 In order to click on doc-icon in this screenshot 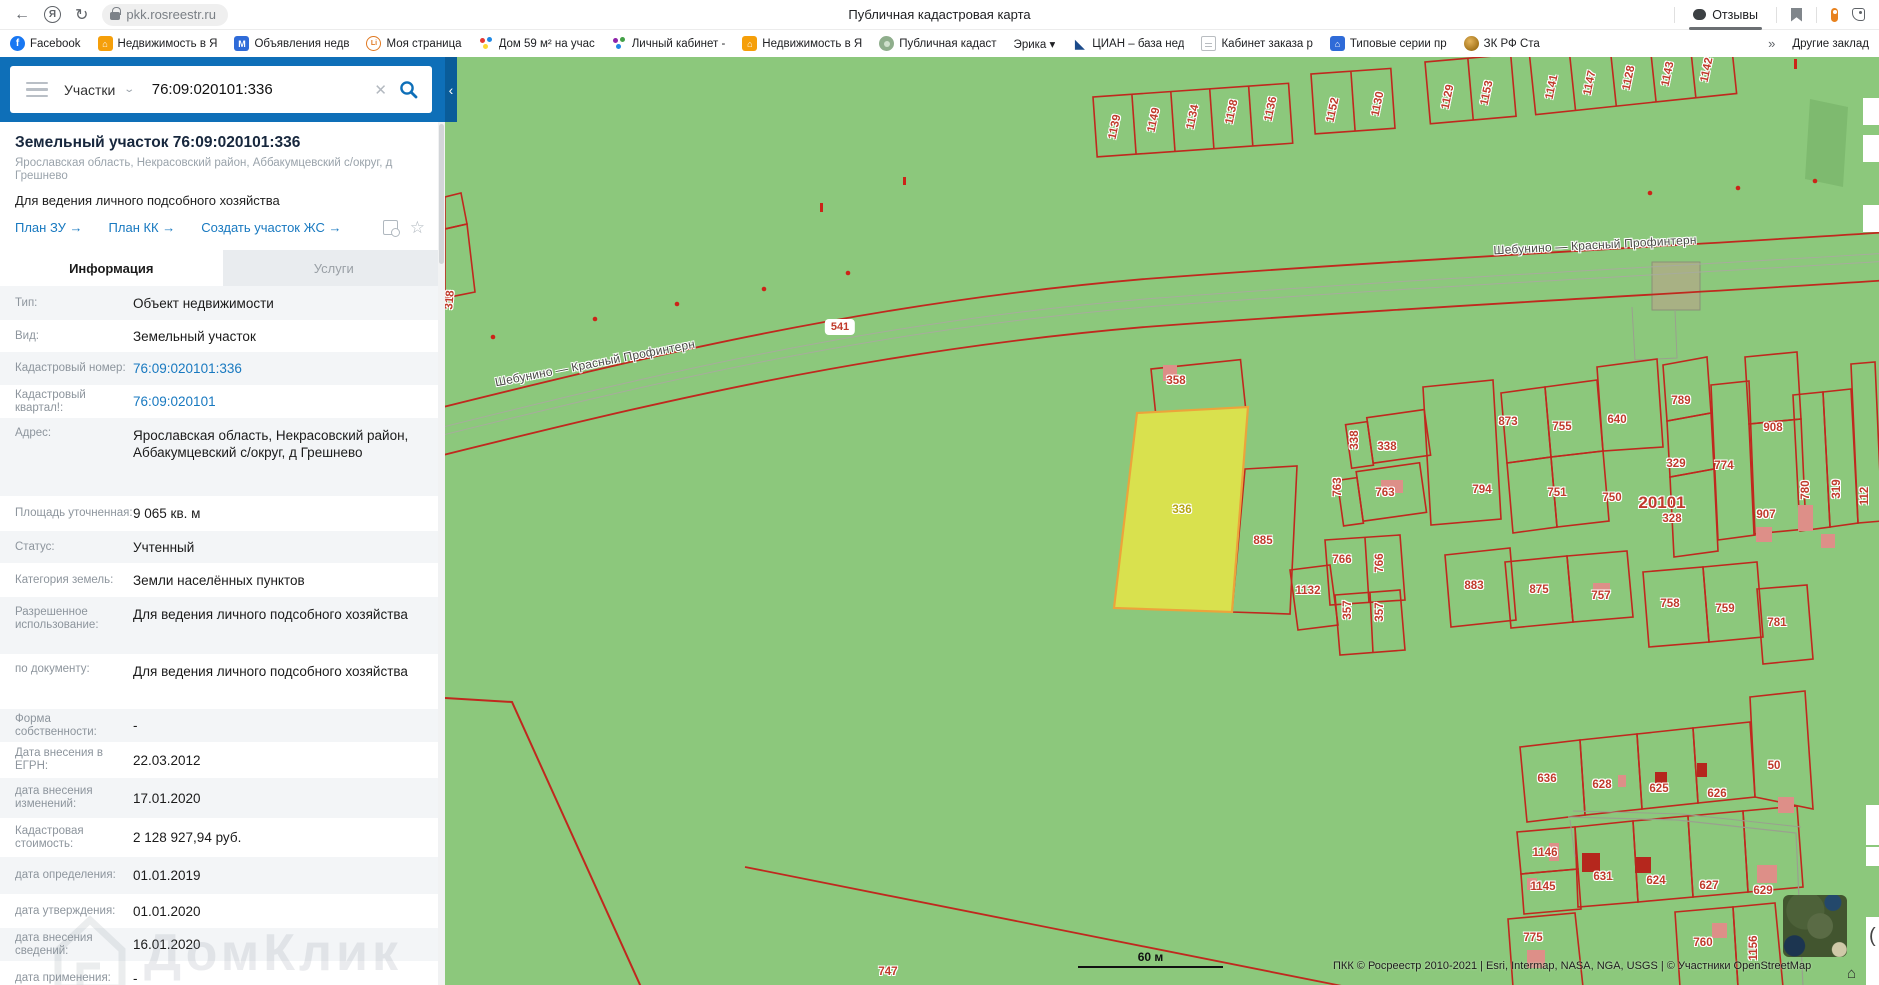, I will do `click(1209, 43)`.